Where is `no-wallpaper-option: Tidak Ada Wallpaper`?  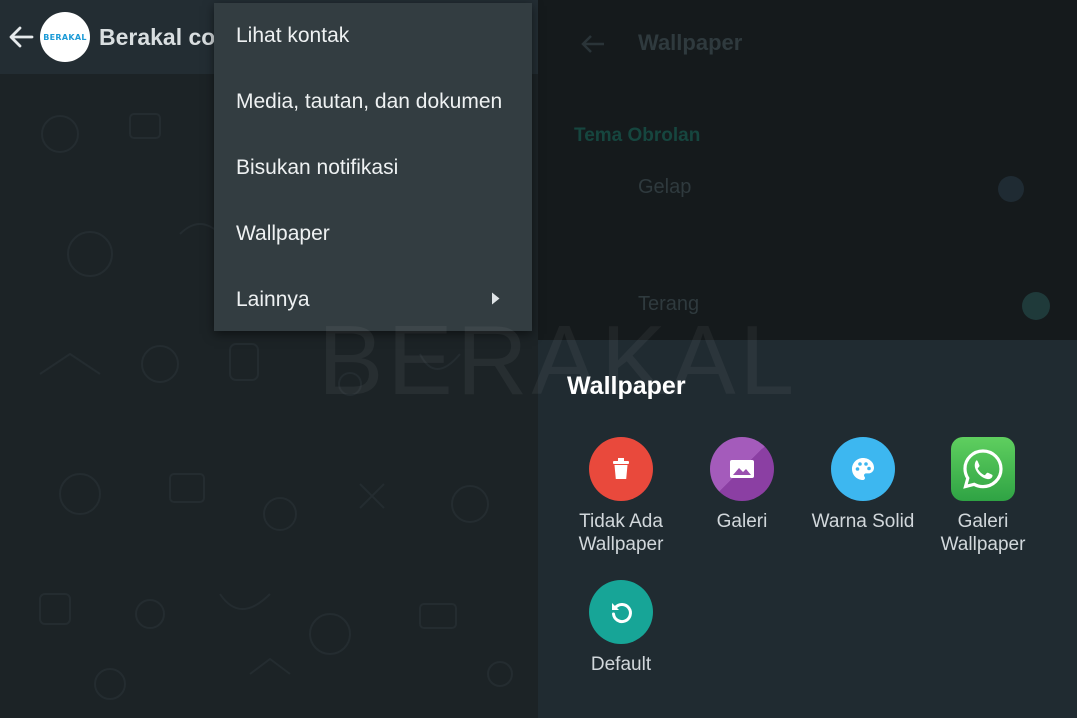
no-wallpaper-option: Tidak Ada Wallpaper is located at coordinates (621, 496).